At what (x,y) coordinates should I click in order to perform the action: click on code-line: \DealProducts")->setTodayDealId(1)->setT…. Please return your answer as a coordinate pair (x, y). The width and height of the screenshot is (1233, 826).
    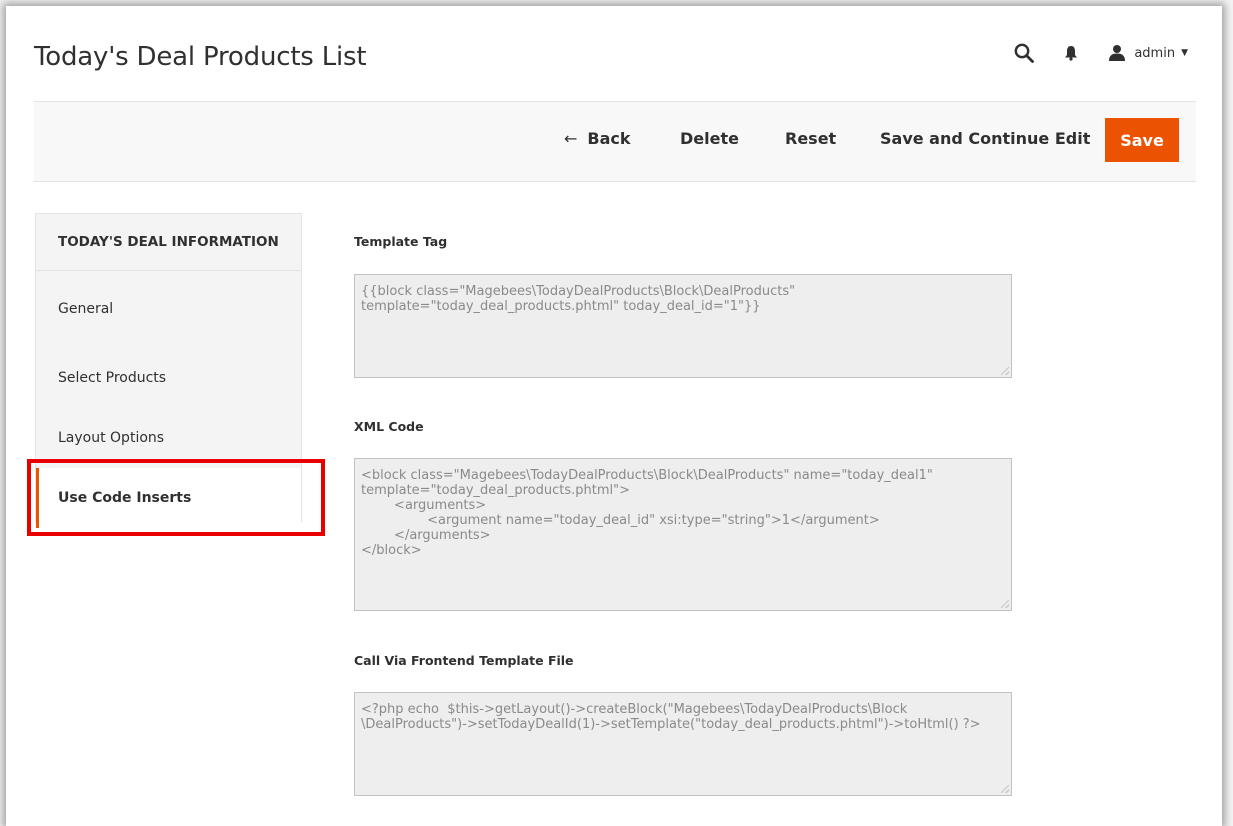
    Looking at the image, I should click on (671, 724).